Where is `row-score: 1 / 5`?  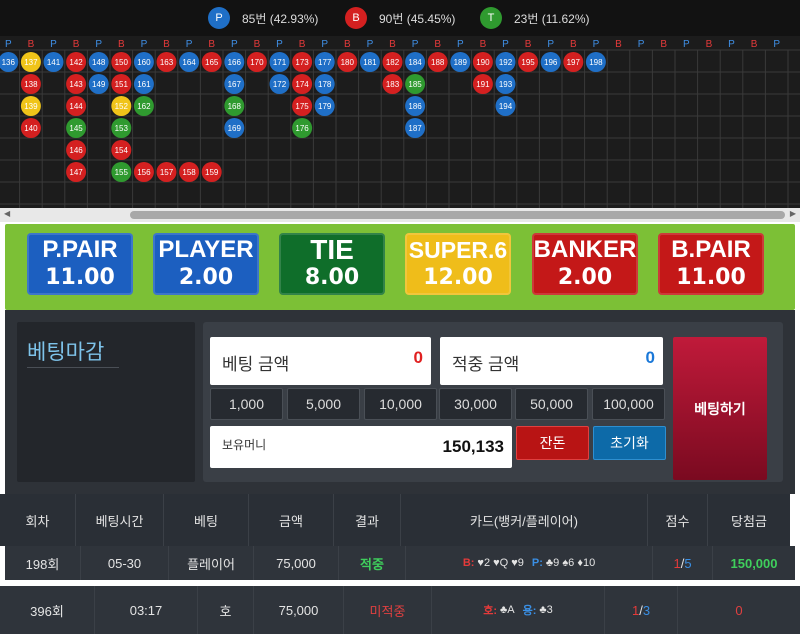 row-score: 1 / 5 is located at coordinates (683, 563).